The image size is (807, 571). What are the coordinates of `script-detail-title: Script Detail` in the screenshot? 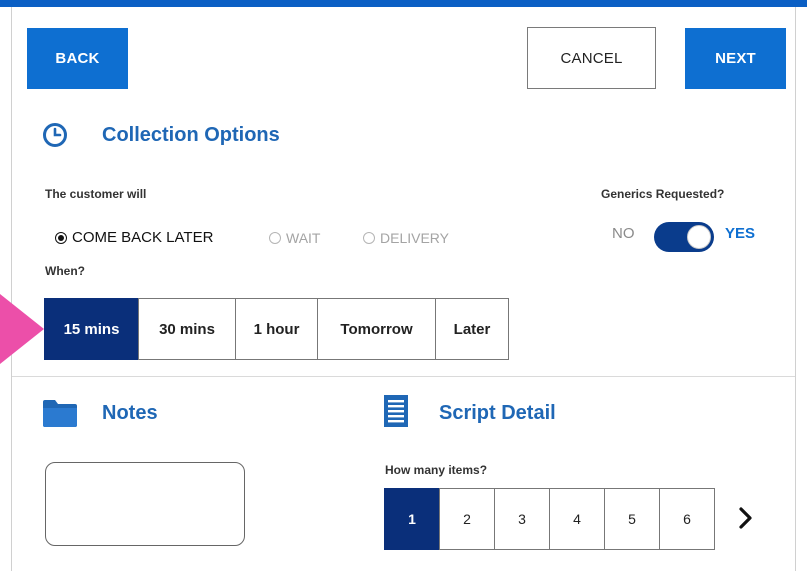 It's located at (497, 413).